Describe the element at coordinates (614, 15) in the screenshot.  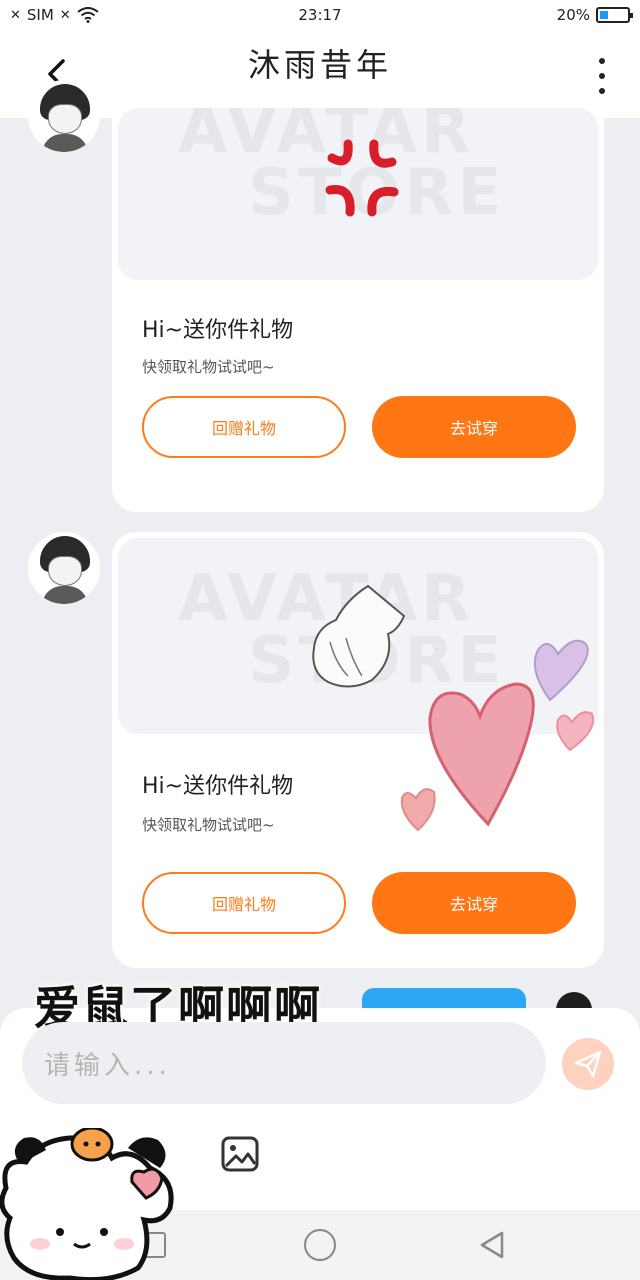
I see `battery-icon` at that location.